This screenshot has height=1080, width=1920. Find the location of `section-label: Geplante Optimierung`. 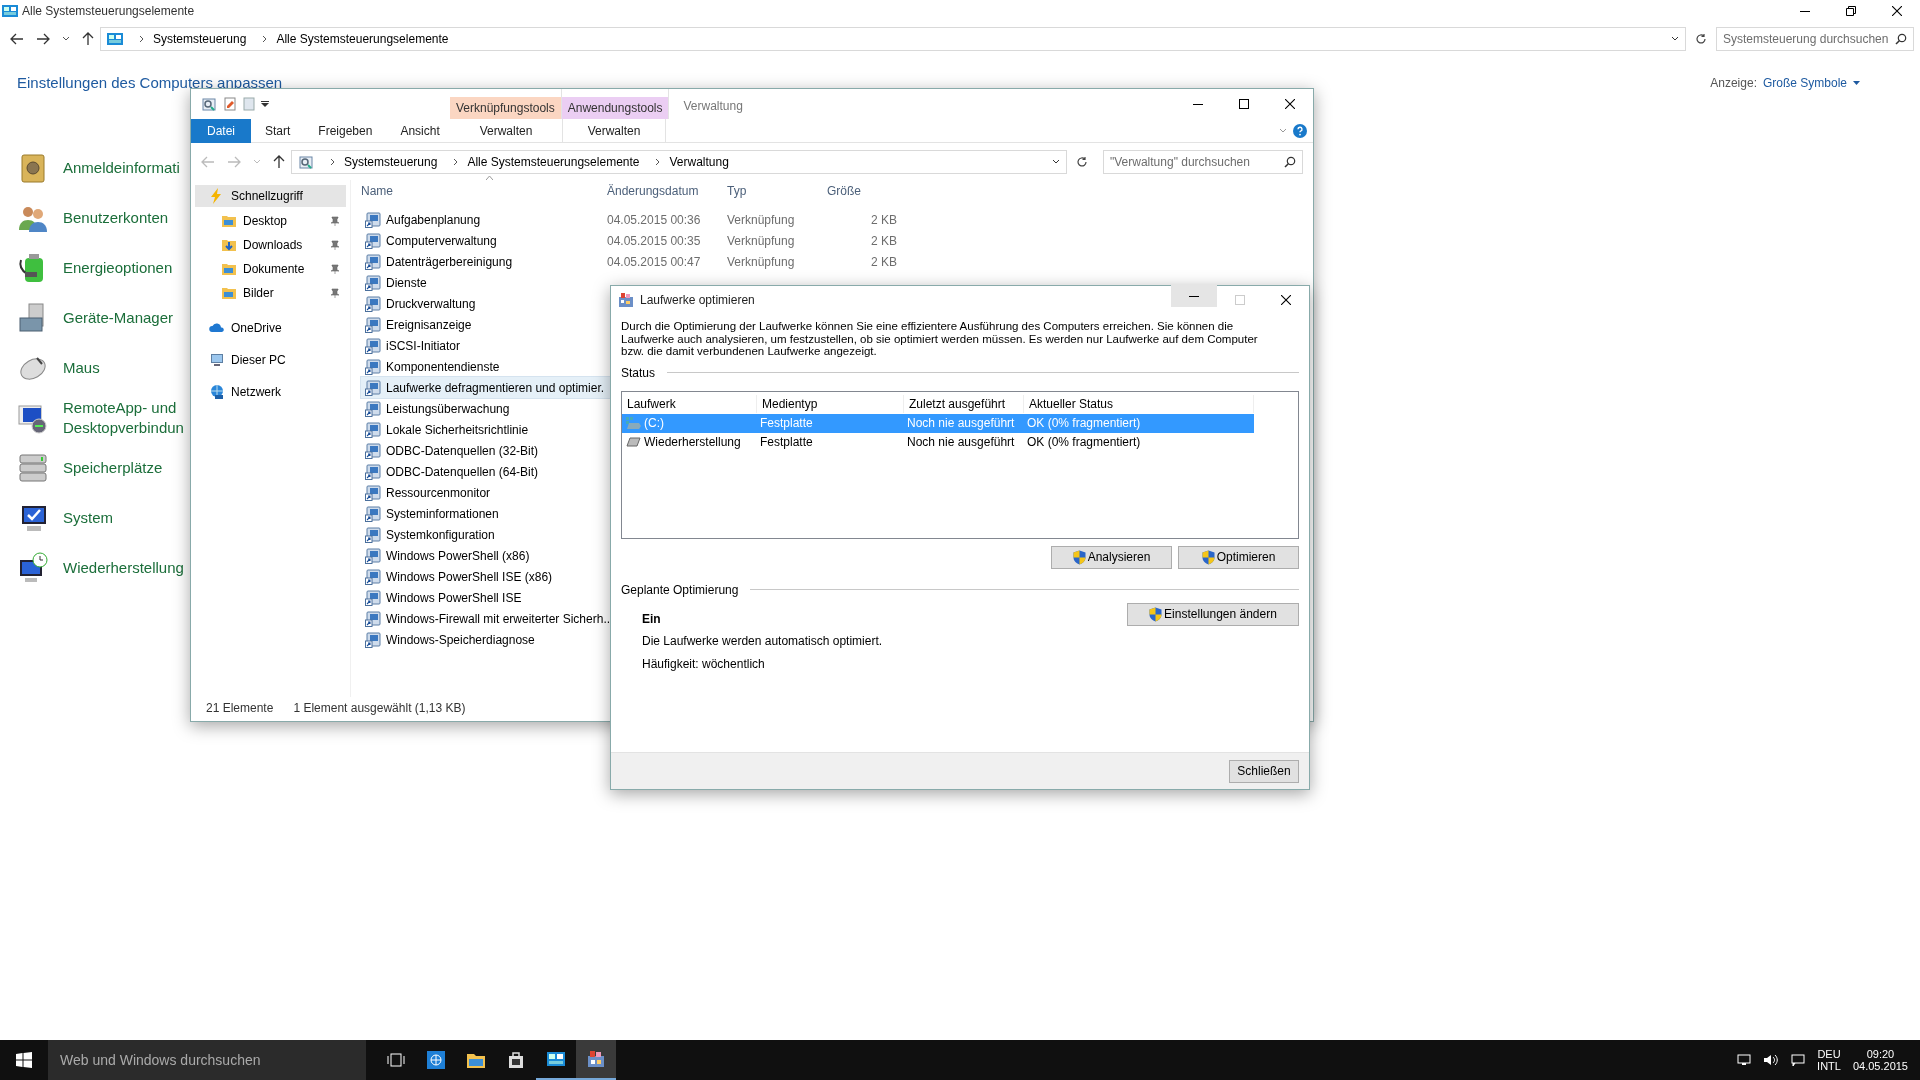

section-label: Geplante Optimierung is located at coordinates (680, 590).